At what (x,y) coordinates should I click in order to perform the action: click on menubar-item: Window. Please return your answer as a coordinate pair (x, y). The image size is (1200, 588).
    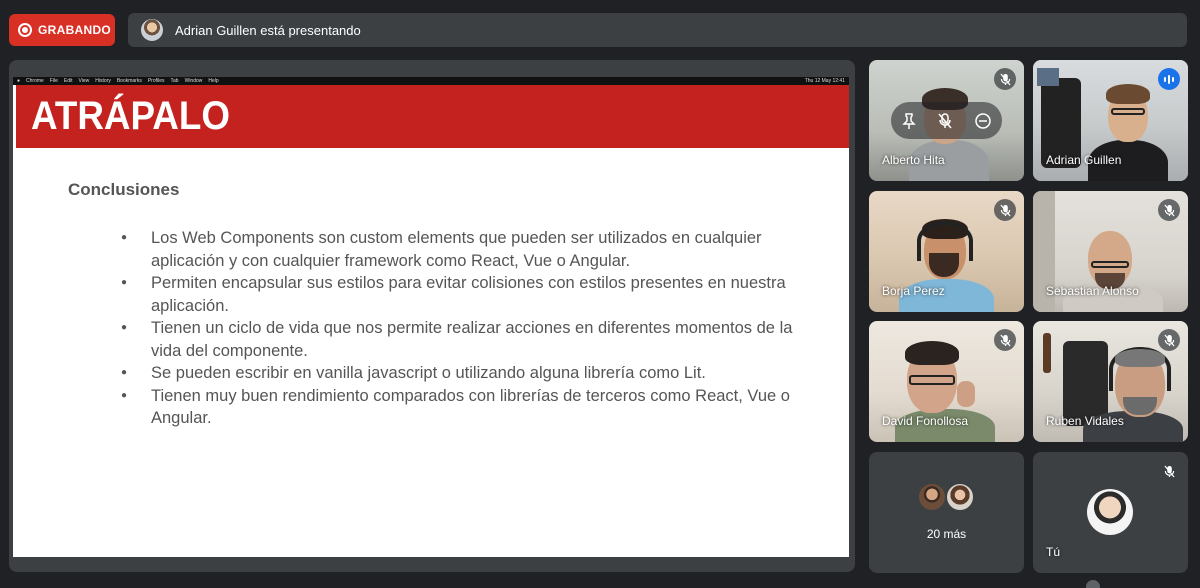
    Looking at the image, I should click on (193, 81).